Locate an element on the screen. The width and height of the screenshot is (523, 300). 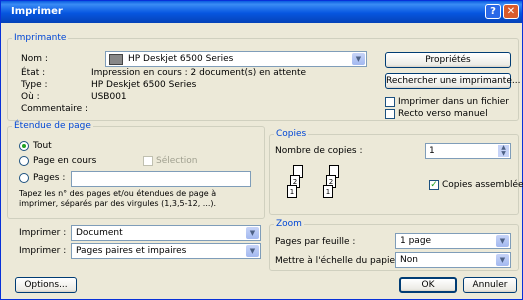
collate-label: Copies assemblées is located at coordinates (482, 185).